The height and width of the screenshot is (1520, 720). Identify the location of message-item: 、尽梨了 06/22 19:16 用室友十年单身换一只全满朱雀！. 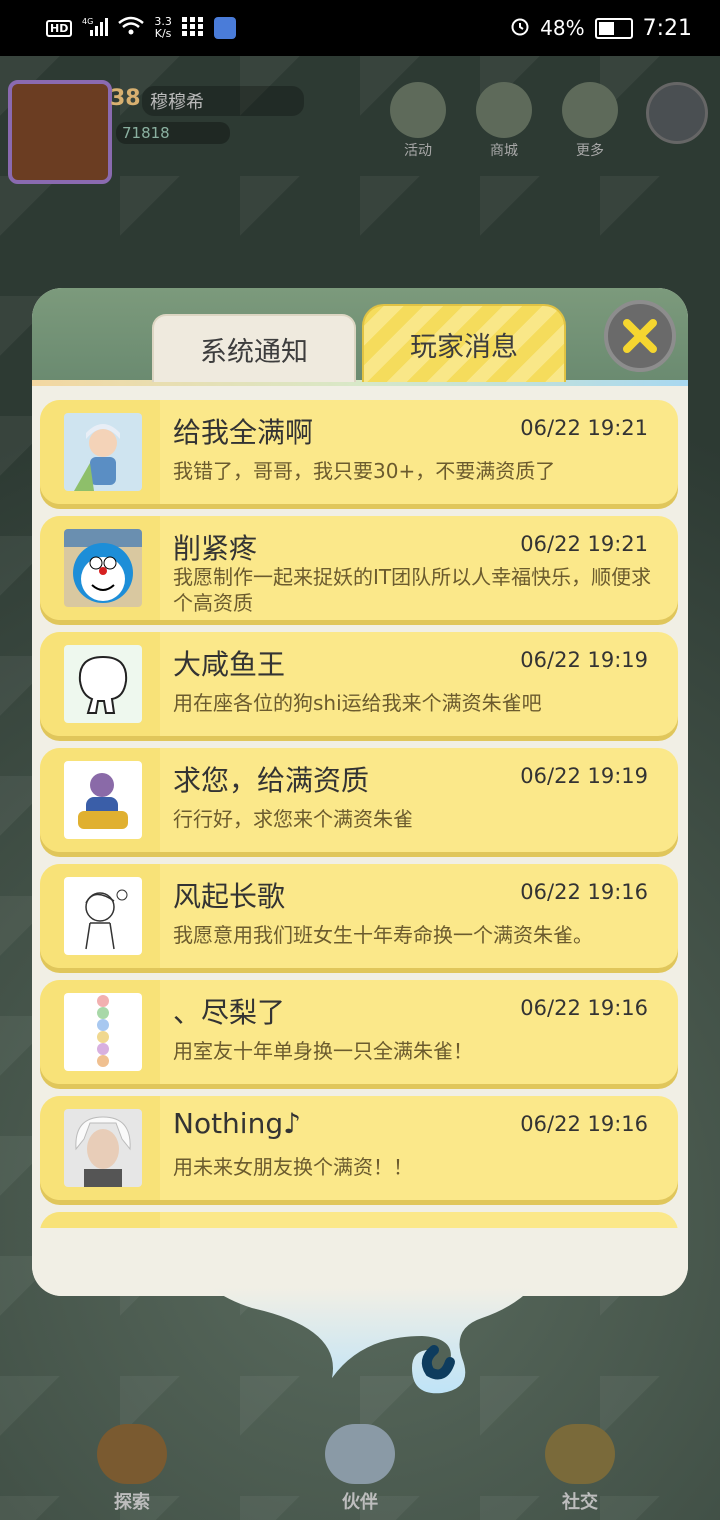
(359, 1032).